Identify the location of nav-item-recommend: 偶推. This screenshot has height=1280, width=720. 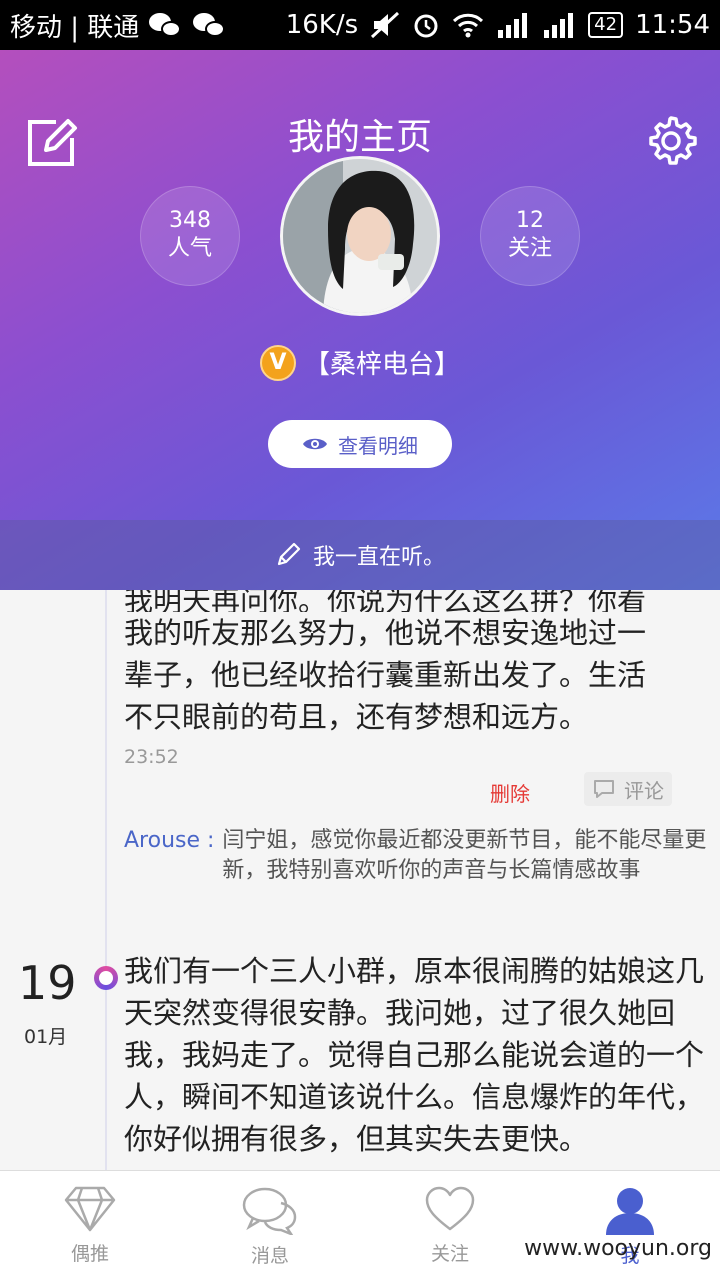
(90, 1225).